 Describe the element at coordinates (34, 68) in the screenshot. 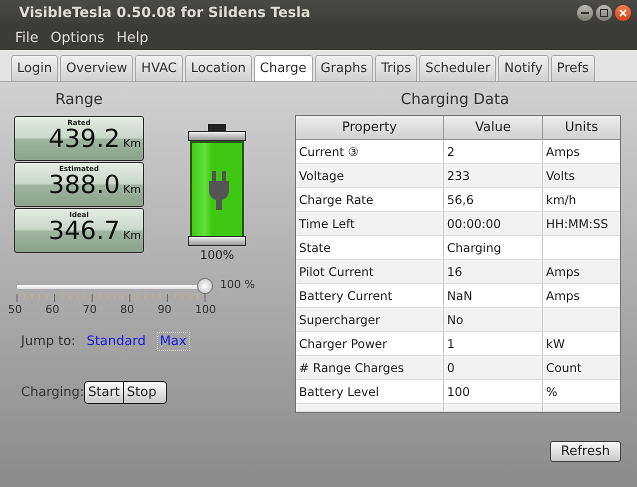

I see `tab: Login` at that location.